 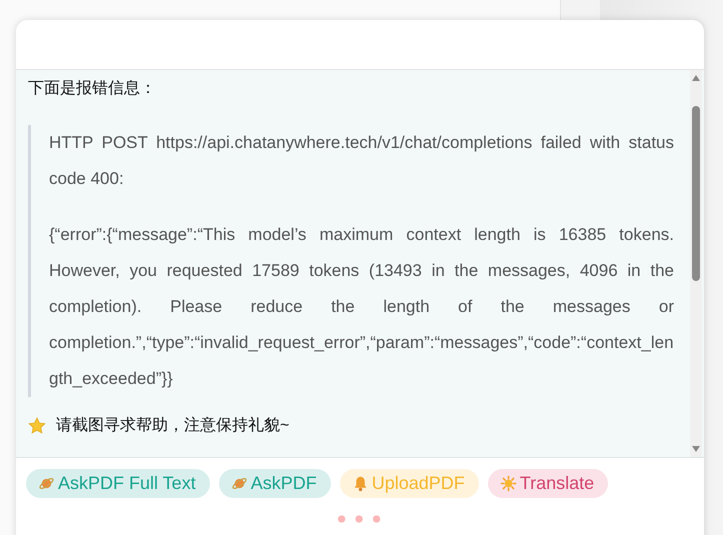 What do you see at coordinates (118, 483) in the screenshot?
I see `action-button: AskPDF Full Text` at bounding box center [118, 483].